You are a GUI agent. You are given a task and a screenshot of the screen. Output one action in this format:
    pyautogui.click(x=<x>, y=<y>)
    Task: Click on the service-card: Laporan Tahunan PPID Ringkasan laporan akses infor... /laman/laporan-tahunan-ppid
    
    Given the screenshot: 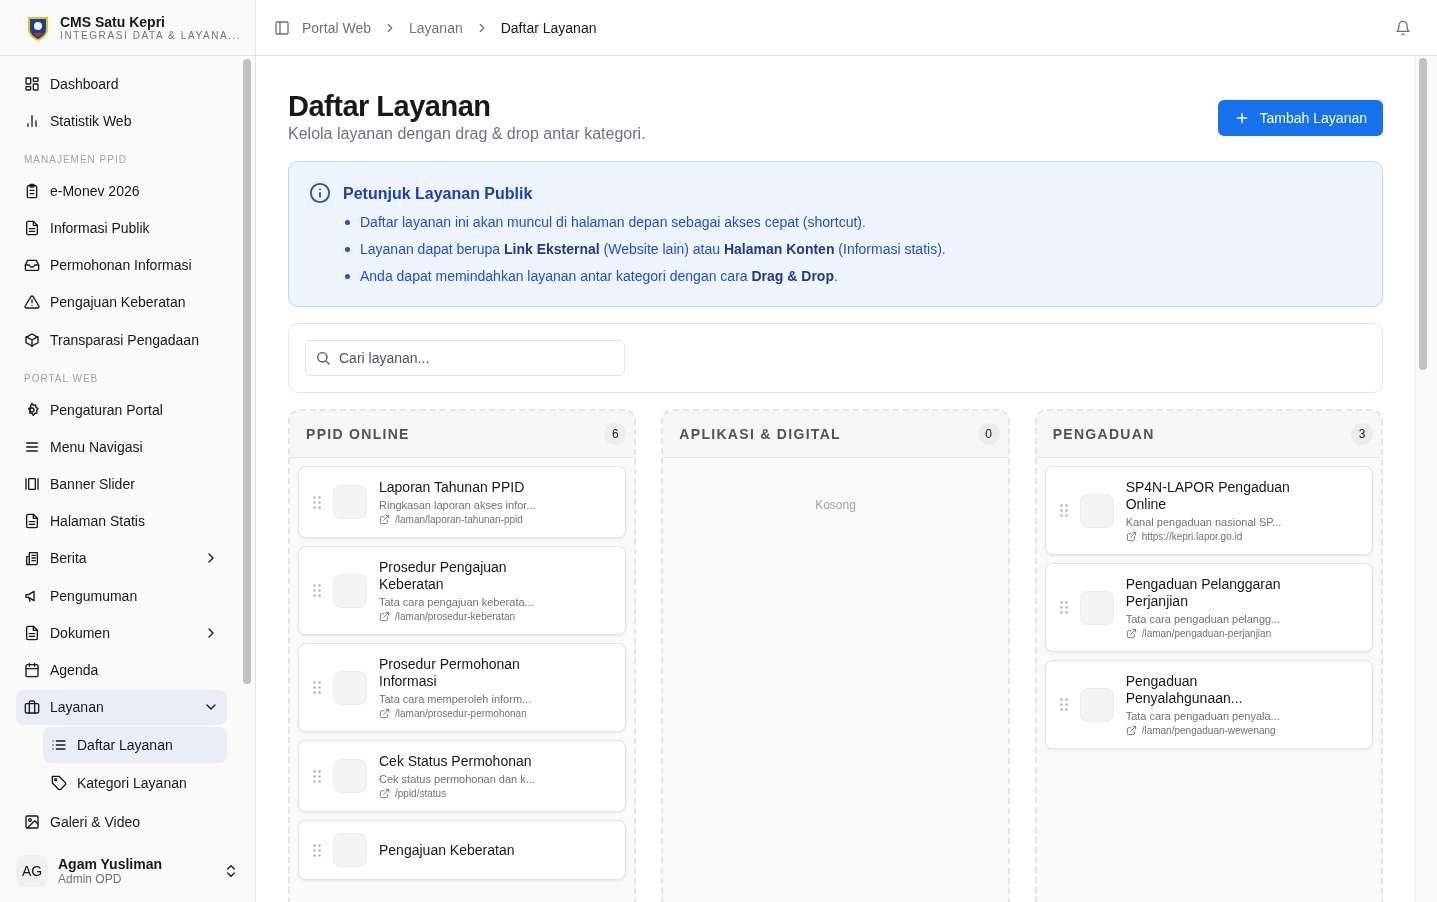 What is the action you would take?
    pyautogui.click(x=462, y=502)
    